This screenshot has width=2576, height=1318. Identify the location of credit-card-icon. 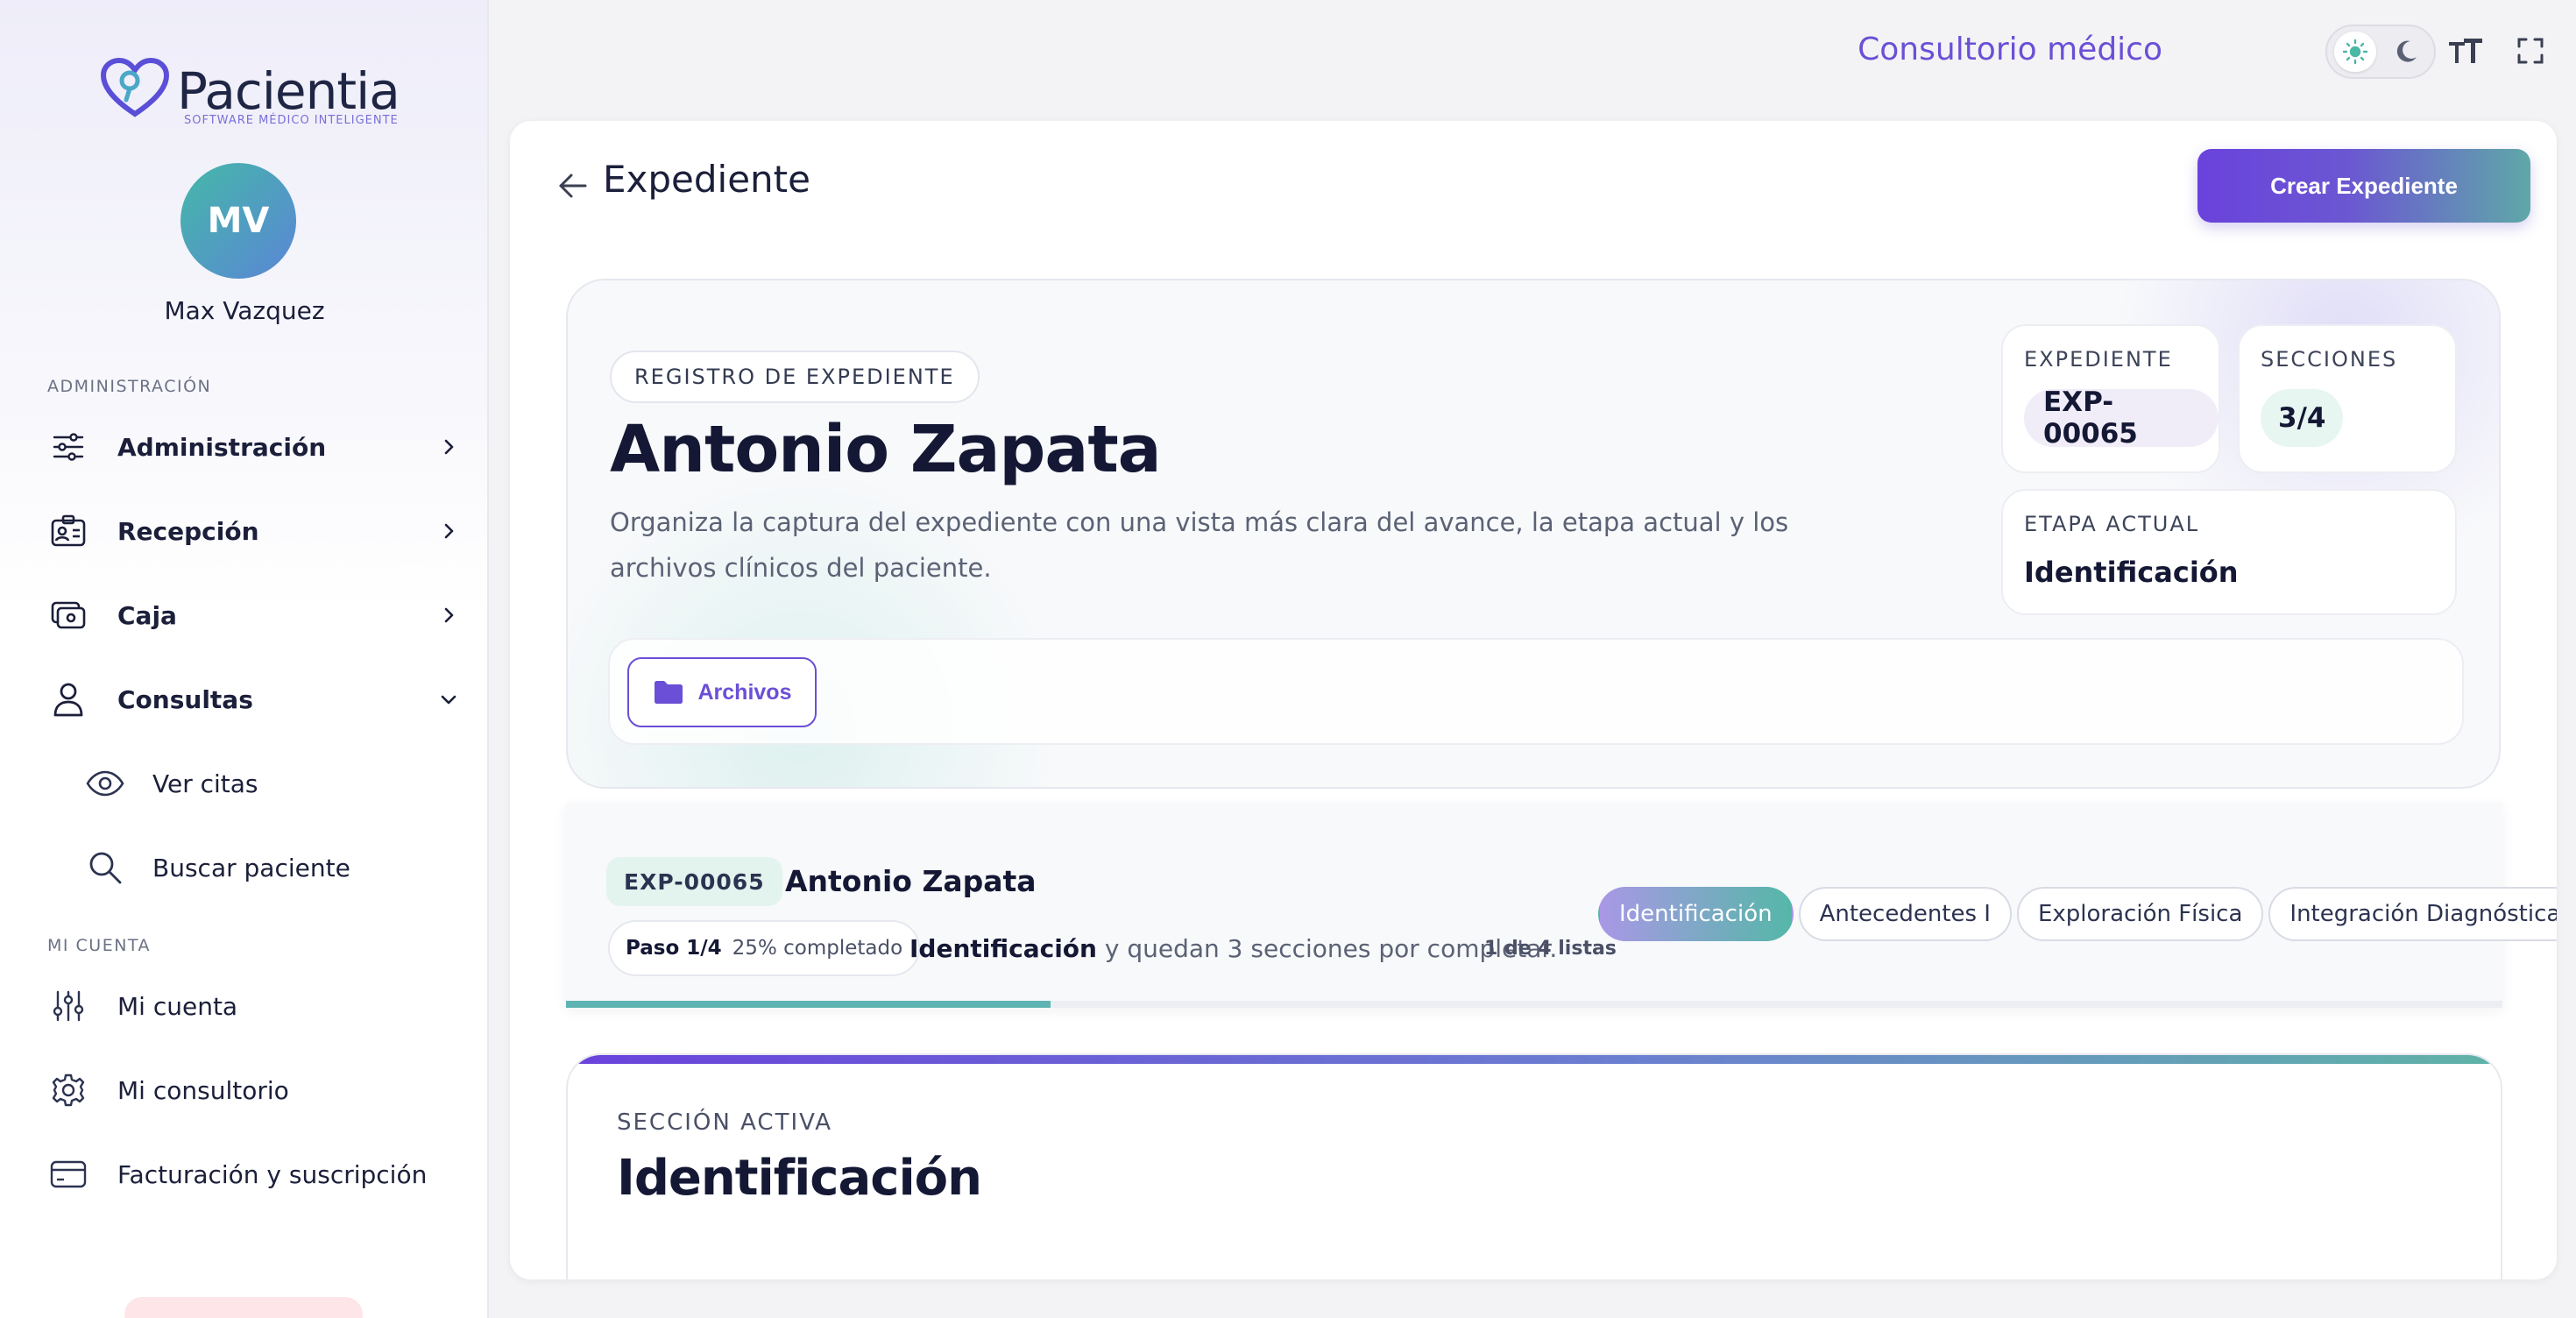
(68, 1174).